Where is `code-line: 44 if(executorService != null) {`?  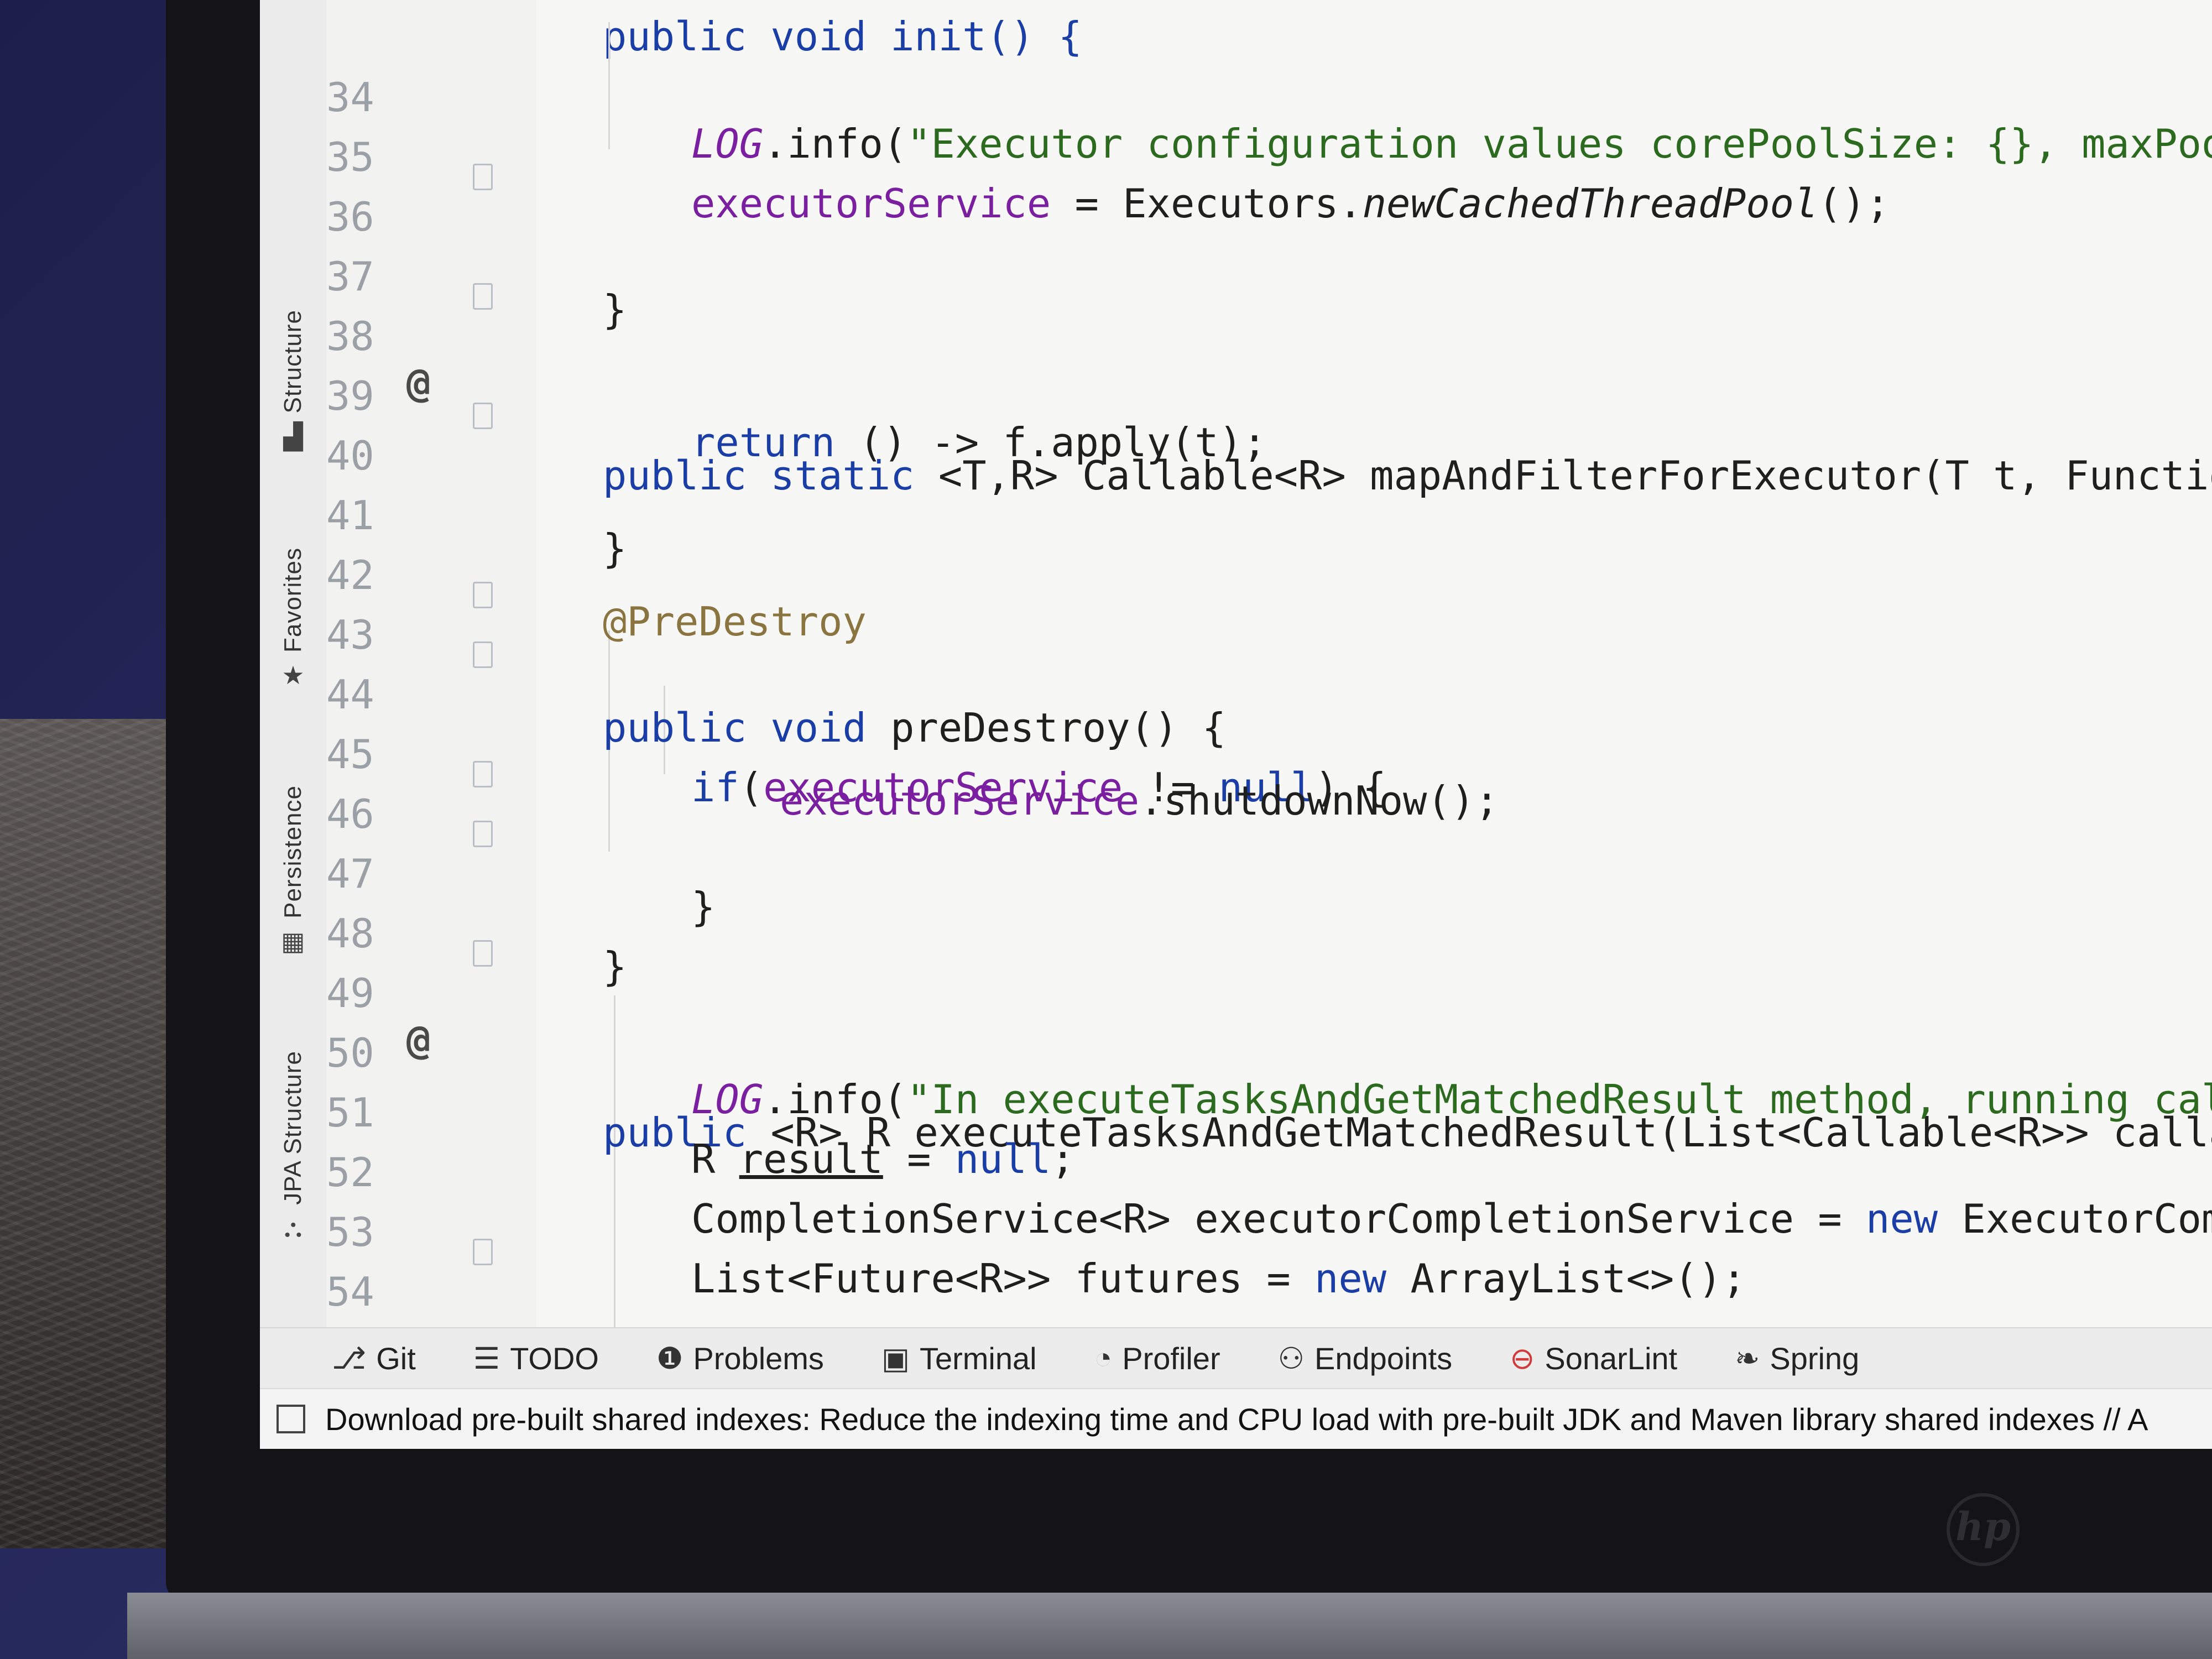
code-line: 44 if(executorService != null) { is located at coordinates (1236, 718).